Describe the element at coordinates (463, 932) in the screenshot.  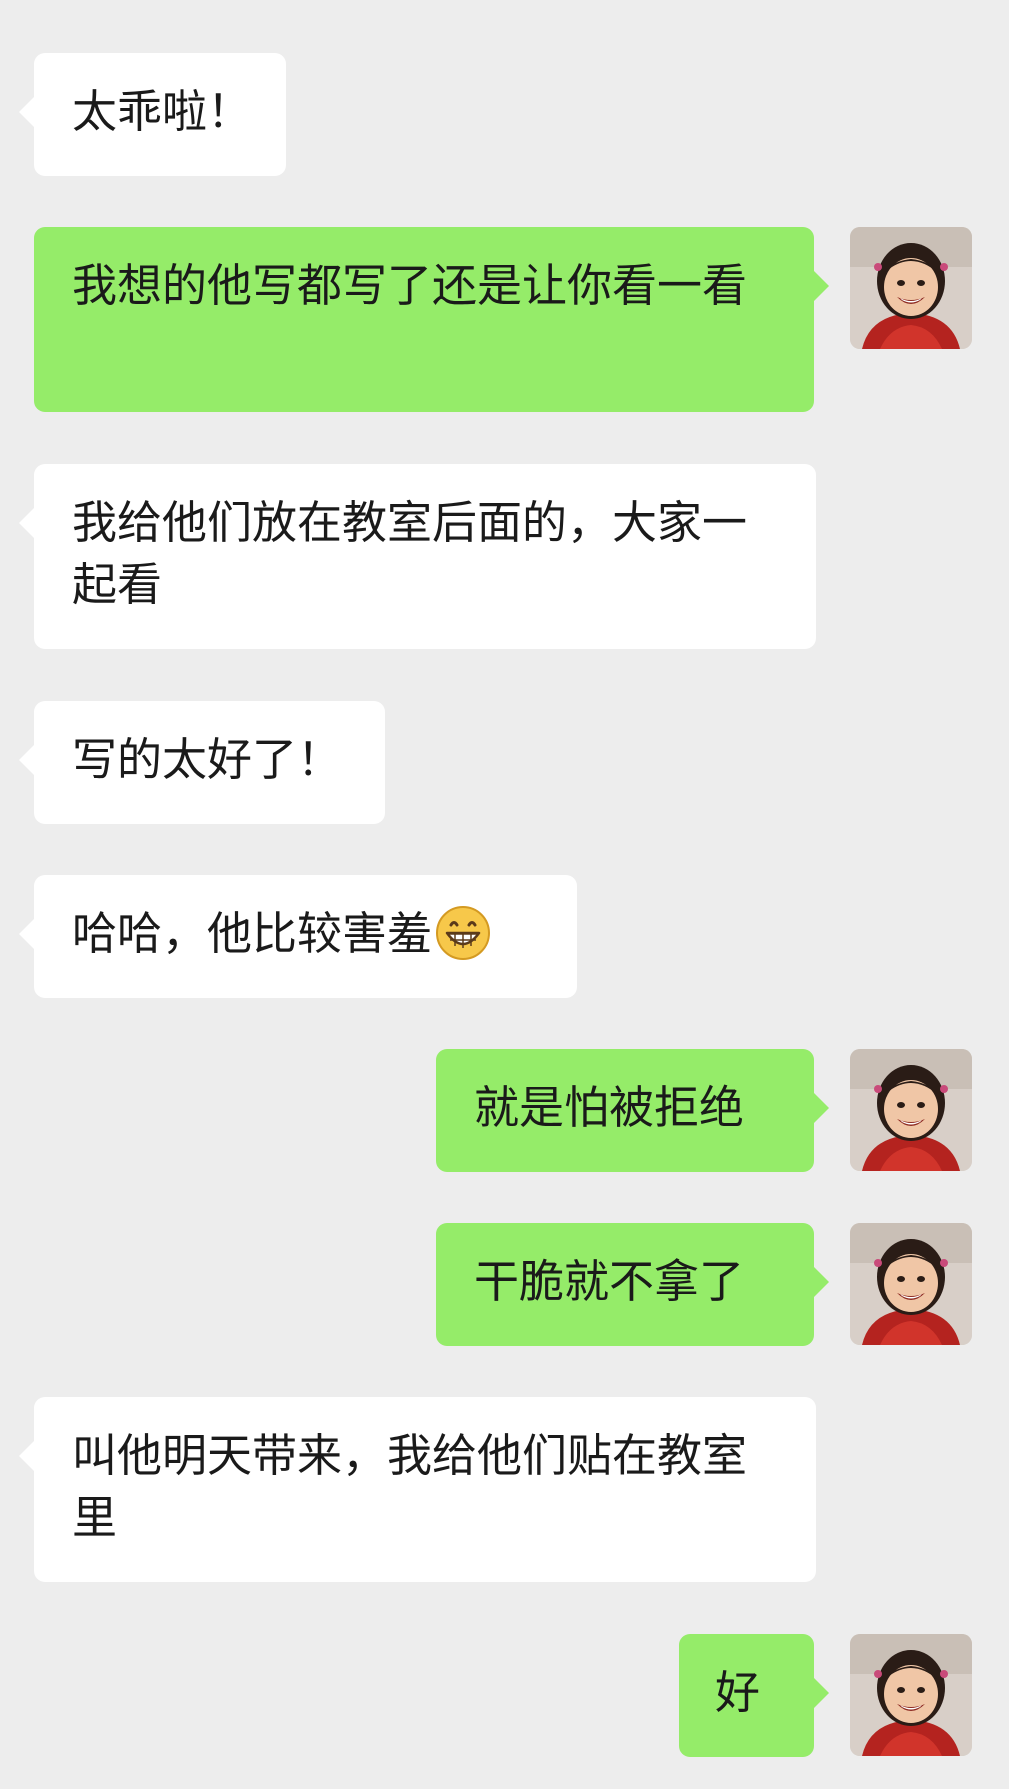
I see `grinning-face-emoji-icon` at that location.